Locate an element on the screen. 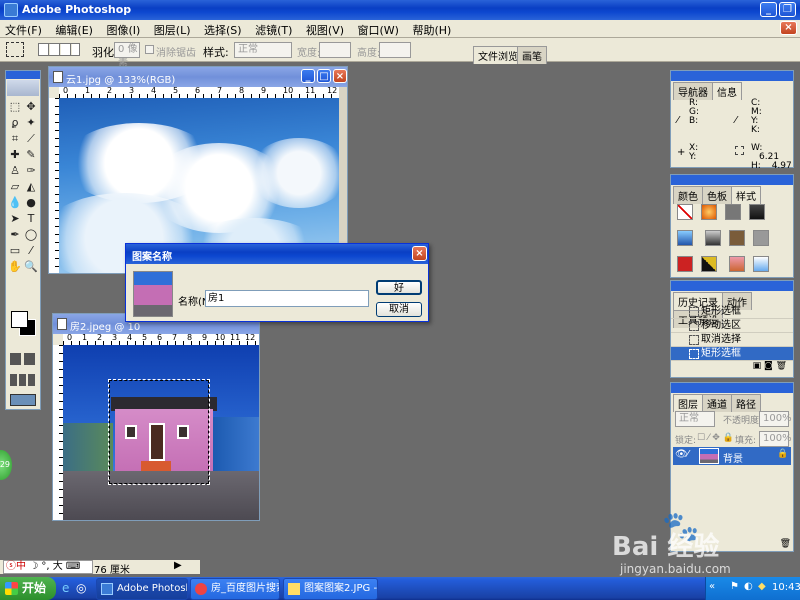 Image resolution: width=800 pixels, height=600 pixels. app-close-button: × is located at coordinates (788, 28).